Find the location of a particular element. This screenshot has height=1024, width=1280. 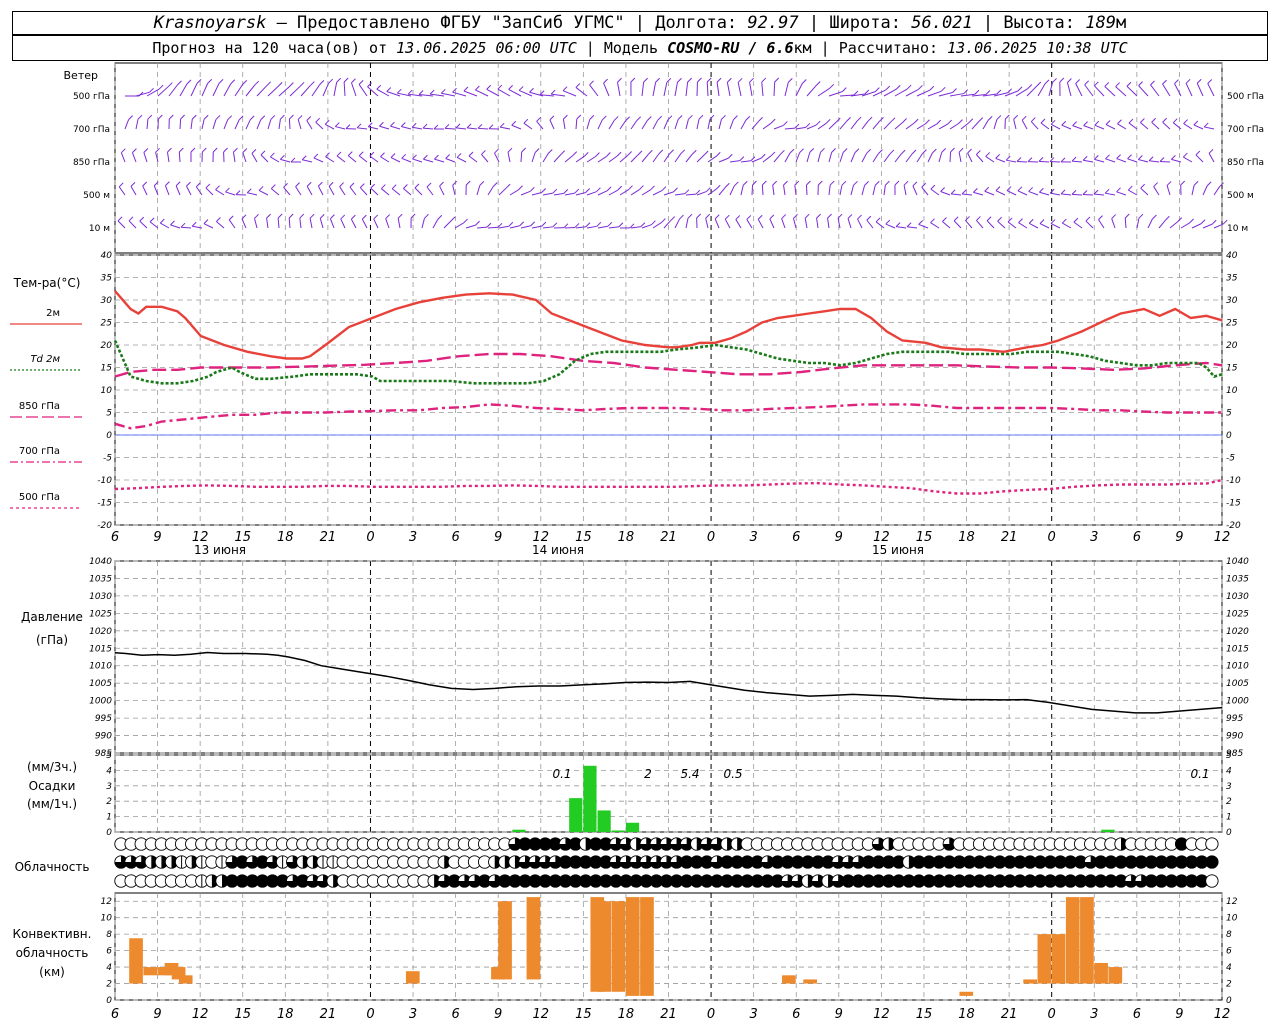

pressure-tick-left: 1000 is located at coordinates (100, 702).